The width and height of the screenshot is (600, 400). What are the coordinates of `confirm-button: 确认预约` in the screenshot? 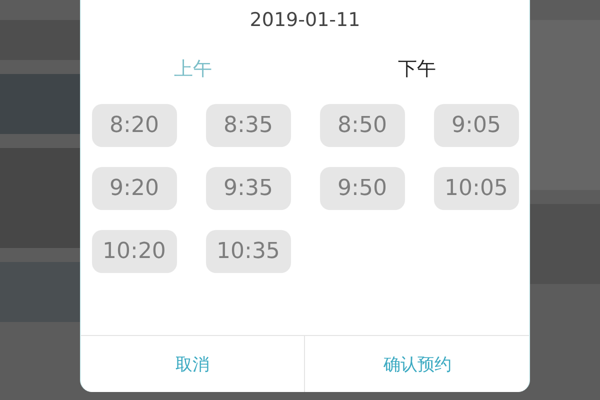 It's located at (417, 364).